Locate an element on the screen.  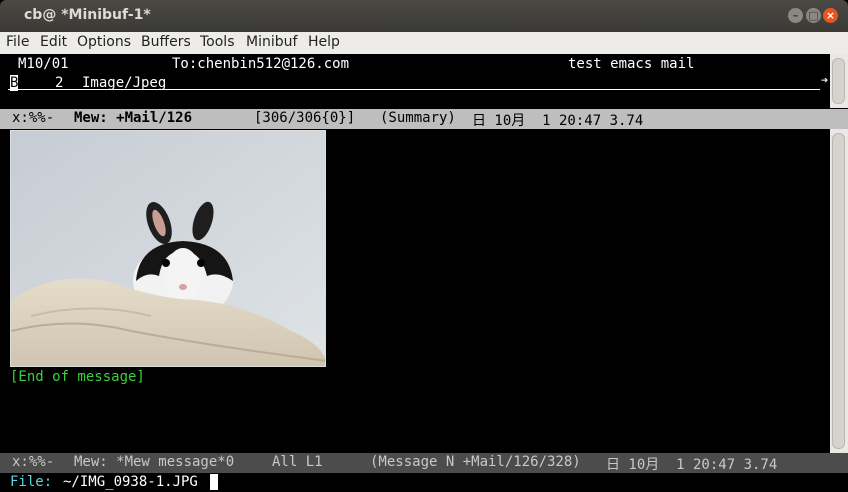
menu-minibuf: Minibuf is located at coordinates (271, 42).